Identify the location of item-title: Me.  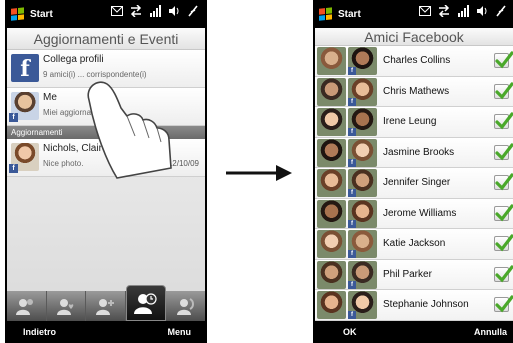
(50, 97).